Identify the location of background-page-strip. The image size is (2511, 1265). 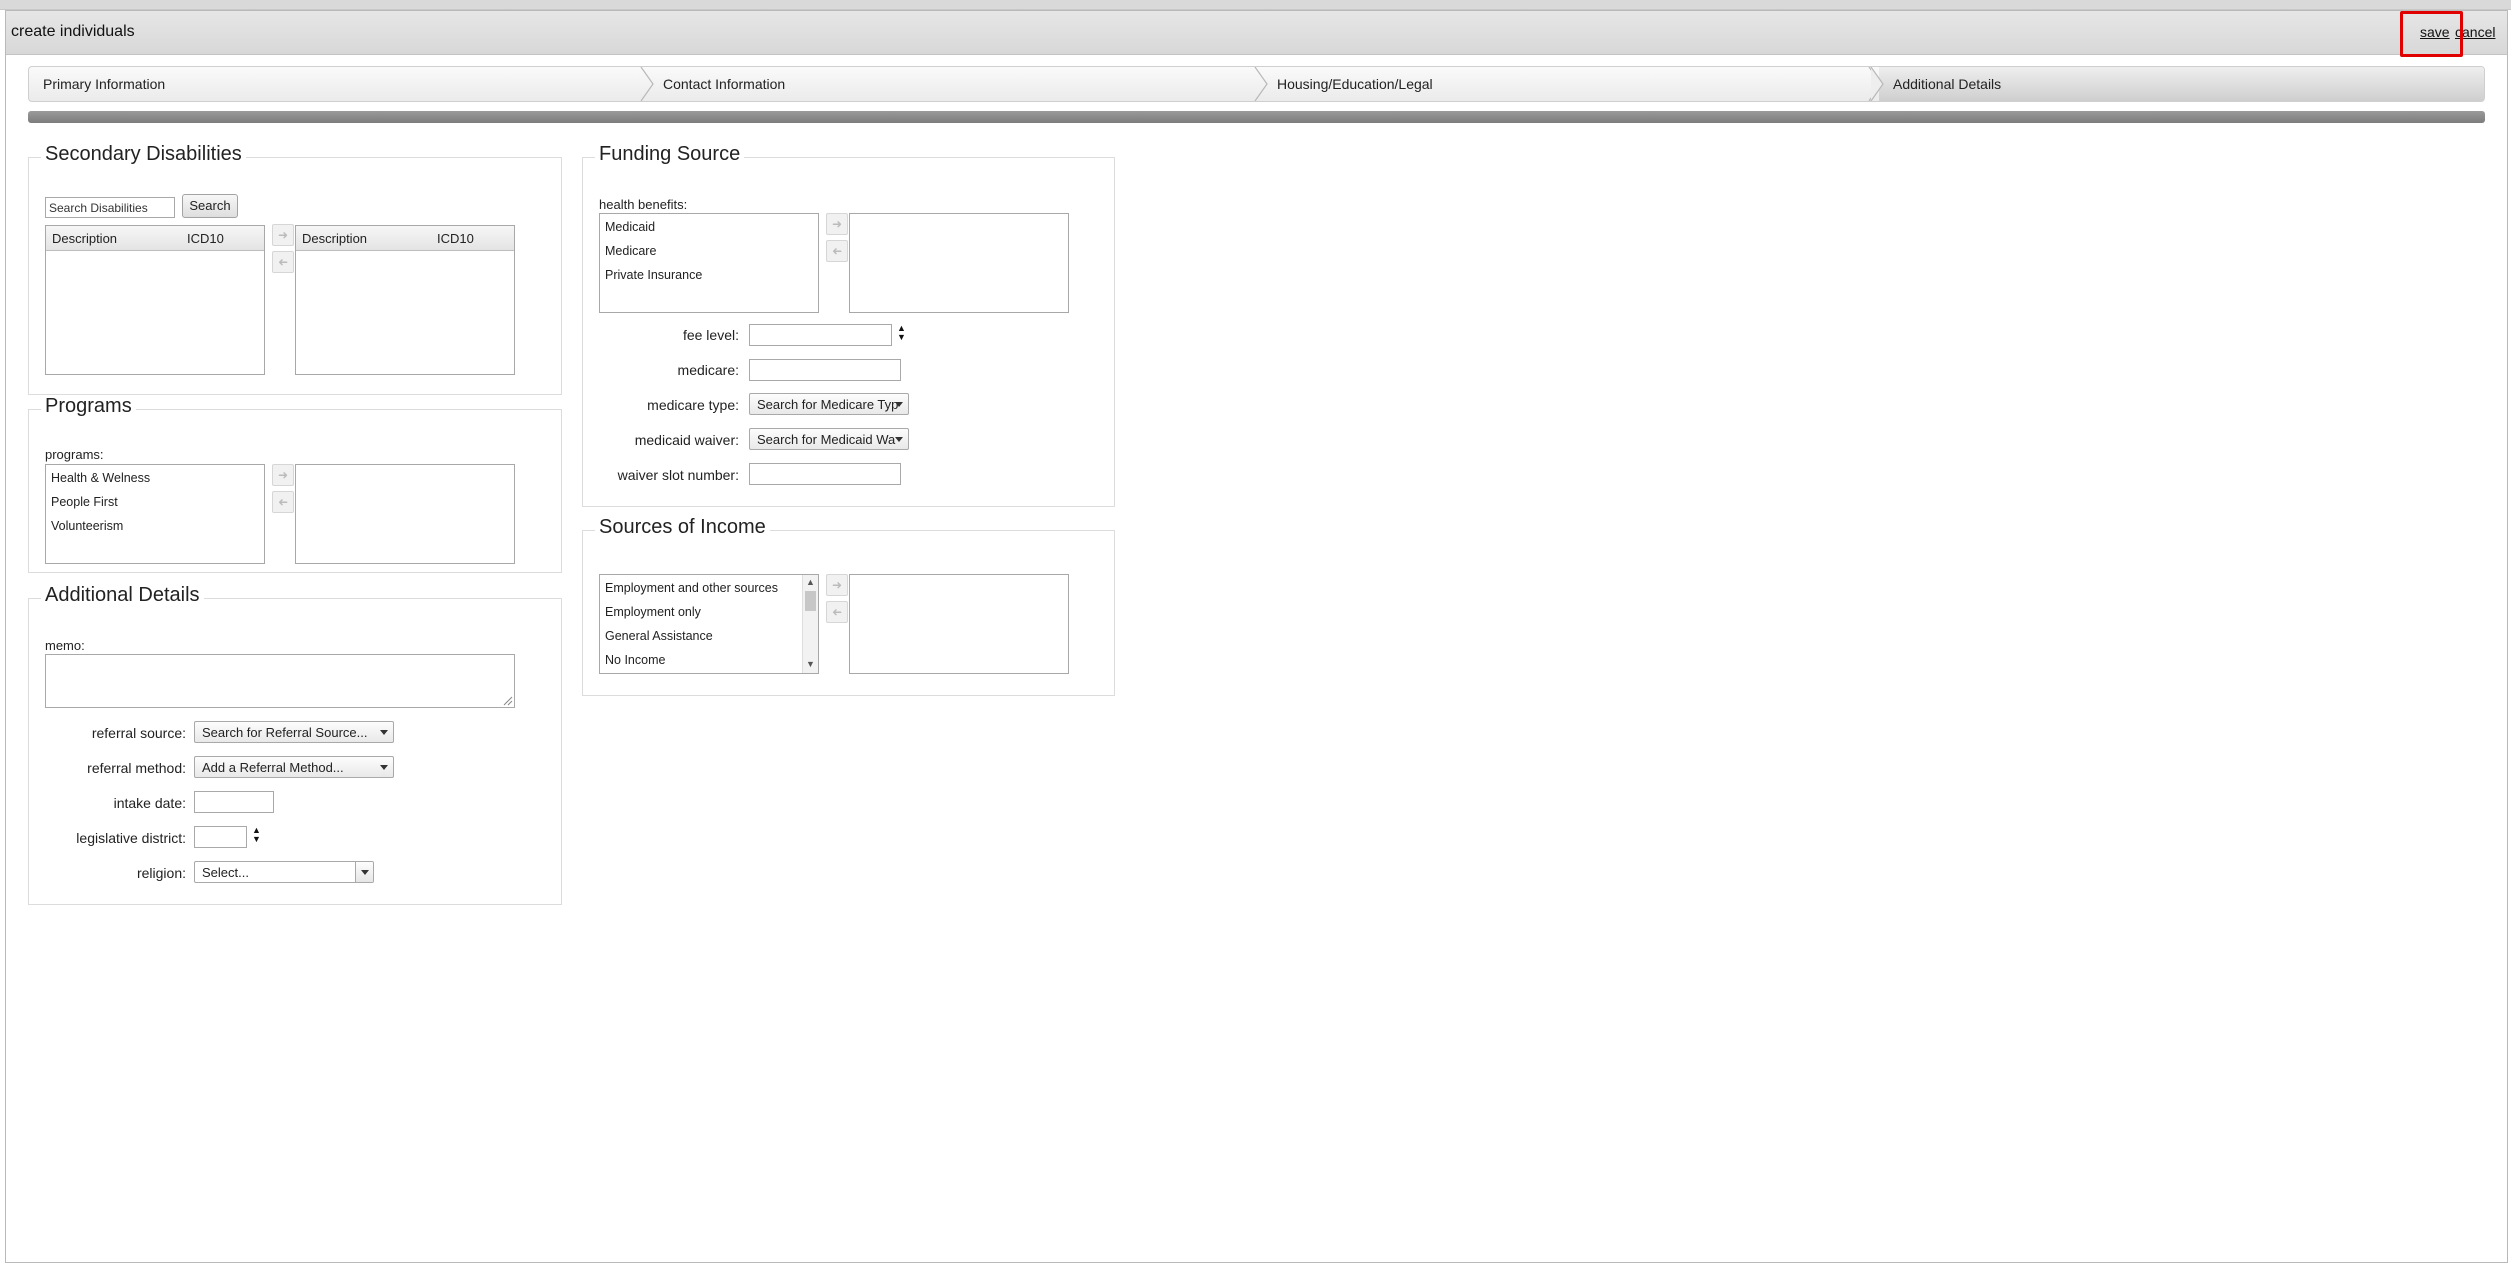
(1255, 5).